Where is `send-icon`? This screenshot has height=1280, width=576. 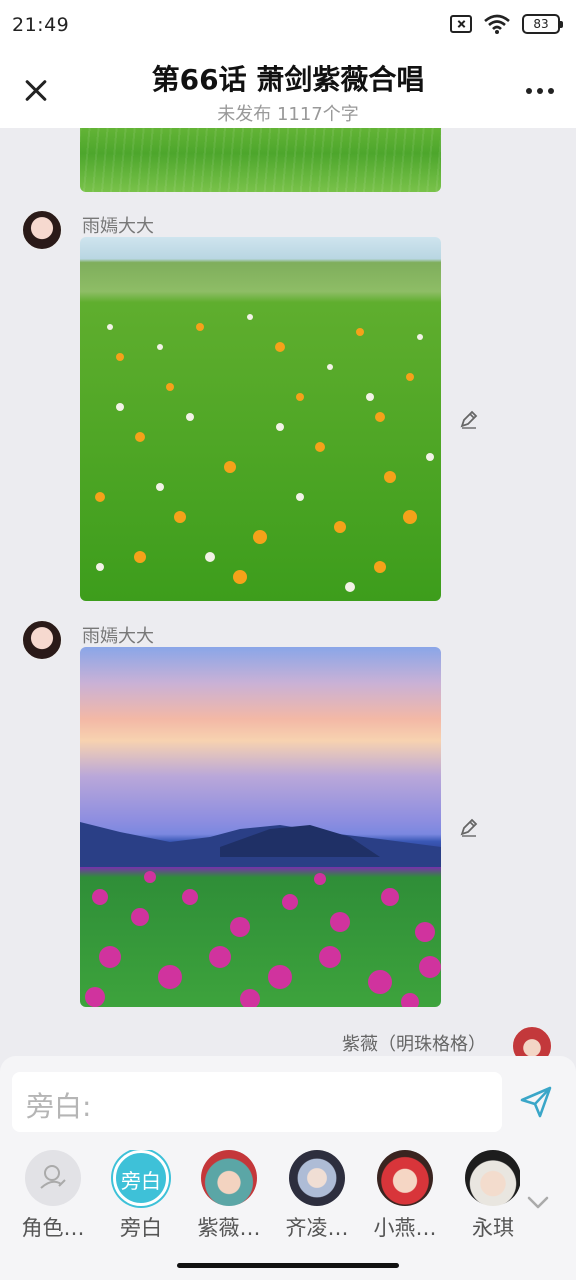 send-icon is located at coordinates (536, 1102).